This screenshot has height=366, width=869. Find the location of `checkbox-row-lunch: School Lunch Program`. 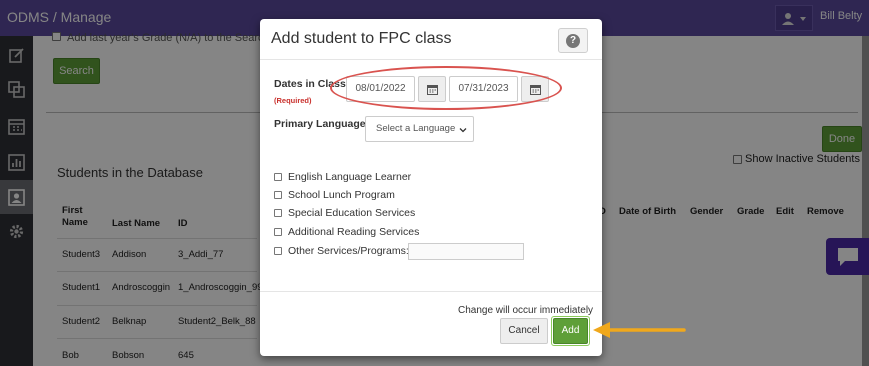

checkbox-row-lunch: School Lunch Program is located at coordinates (334, 195).